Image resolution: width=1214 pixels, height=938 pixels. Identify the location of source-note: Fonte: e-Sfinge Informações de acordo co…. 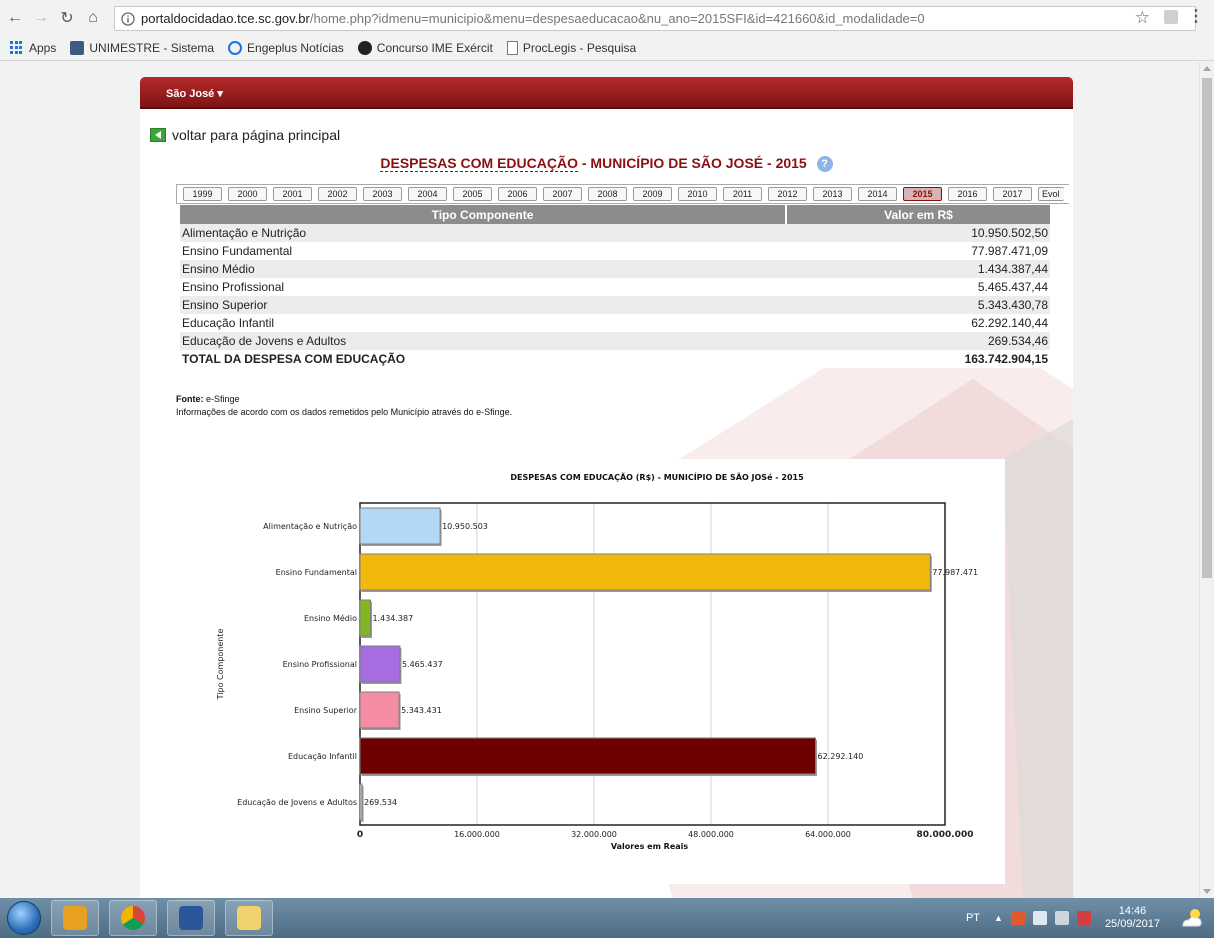
(344, 406).